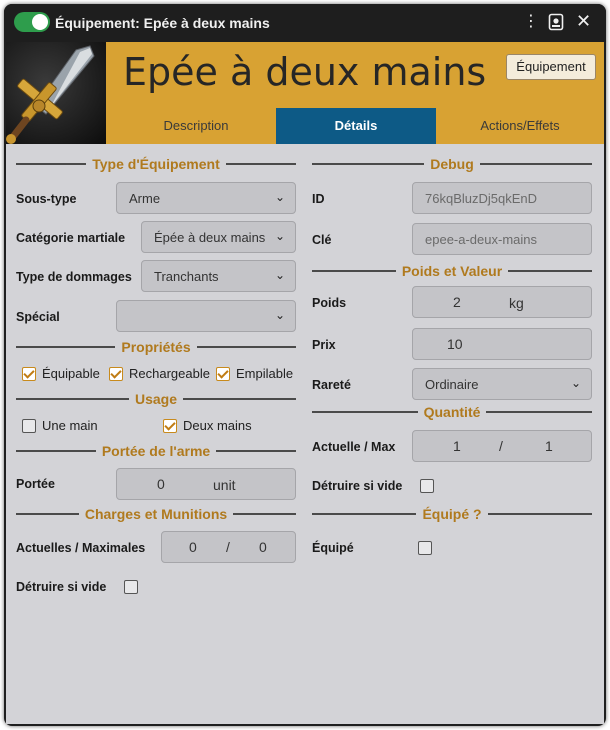 The image size is (610, 730). Describe the element at coordinates (224, 485) in the screenshot. I see `range-unit: unit` at that location.